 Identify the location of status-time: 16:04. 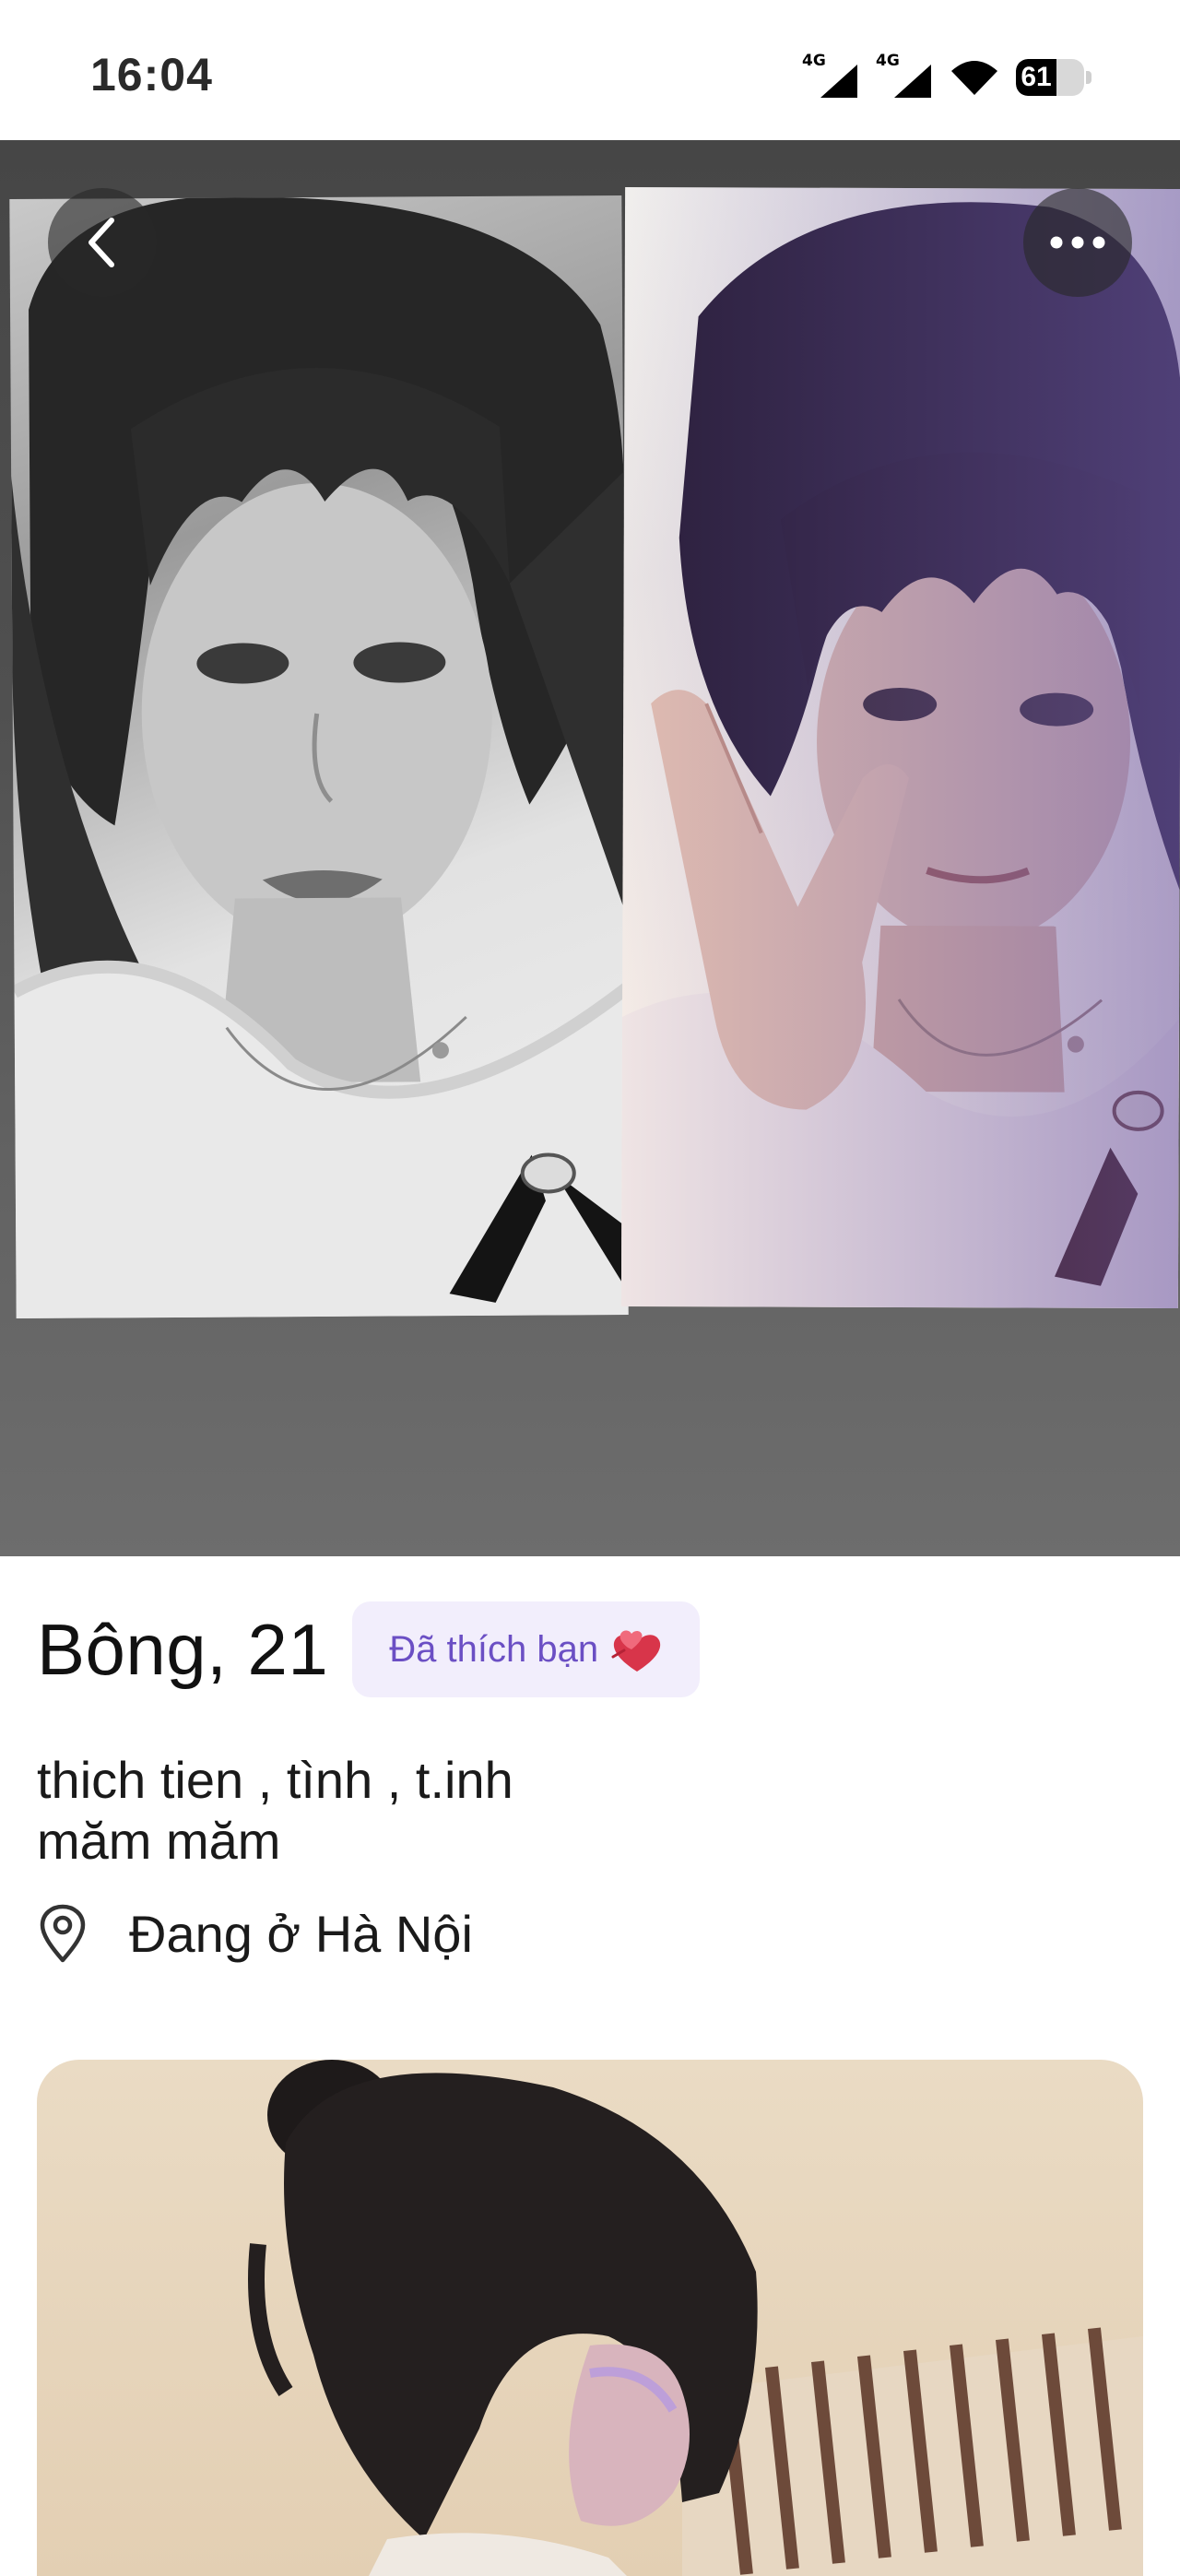
(151, 74).